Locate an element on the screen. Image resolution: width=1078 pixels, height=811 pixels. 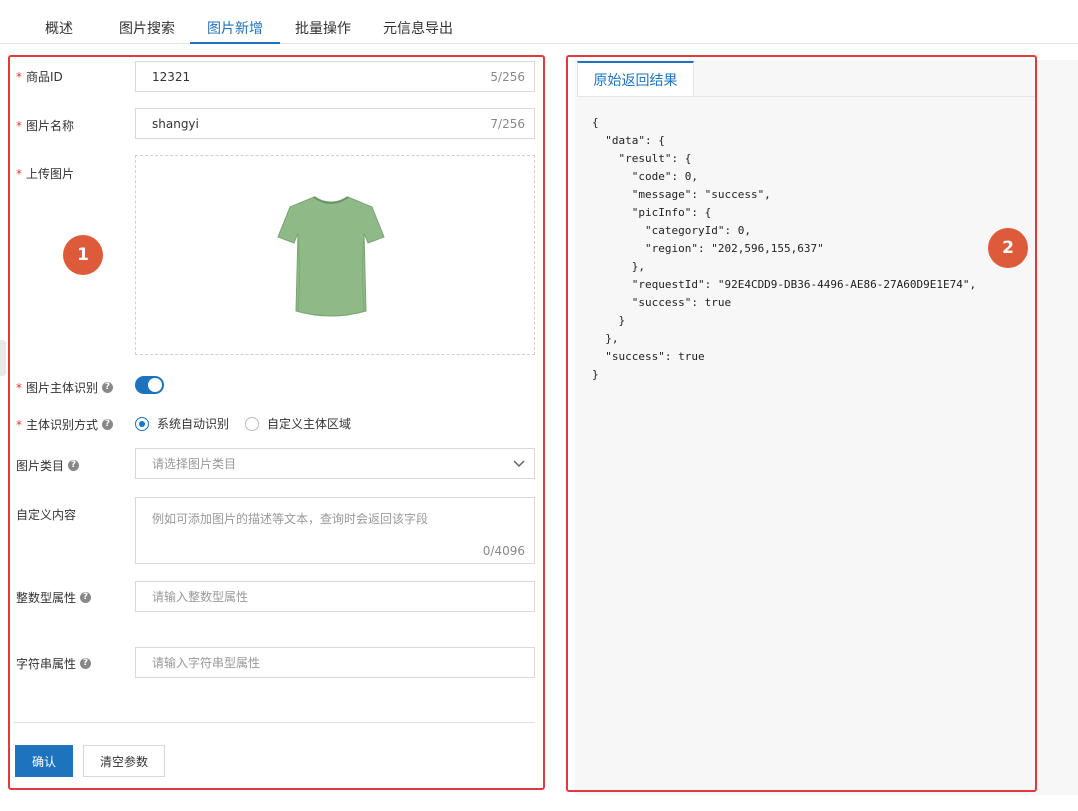
int-attr-label: 整数型属性? is located at coordinates (54, 597).